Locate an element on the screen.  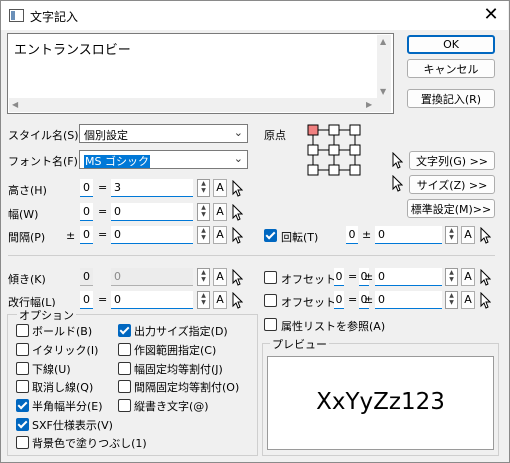
sxf-display-label: SXF仕様表示(V) is located at coordinates (72, 425).